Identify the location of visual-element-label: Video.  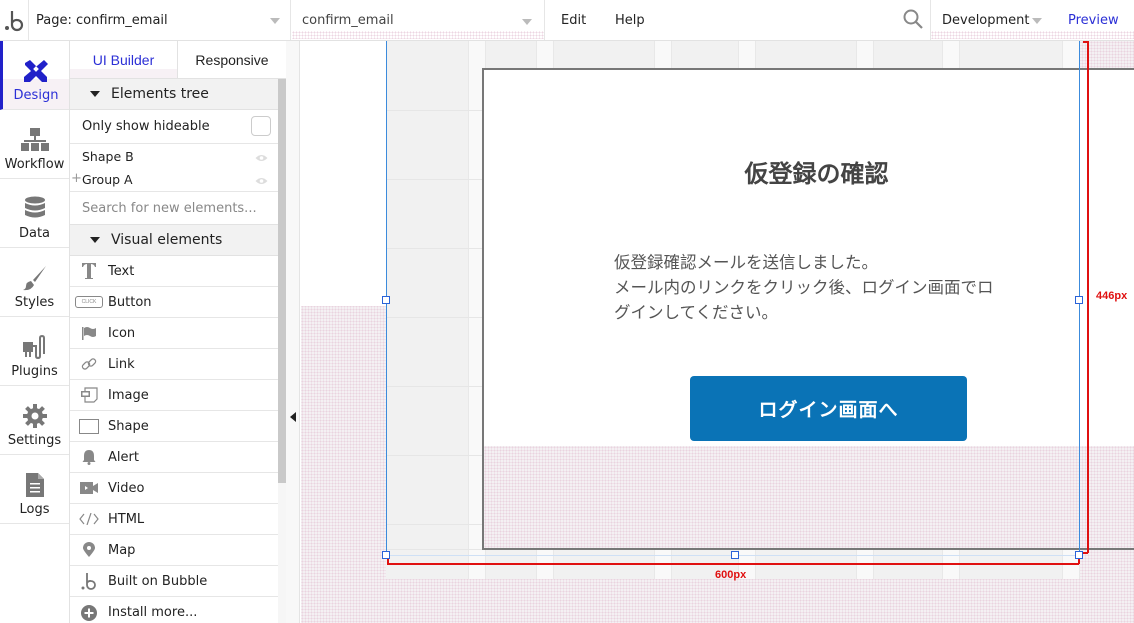
(126, 488).